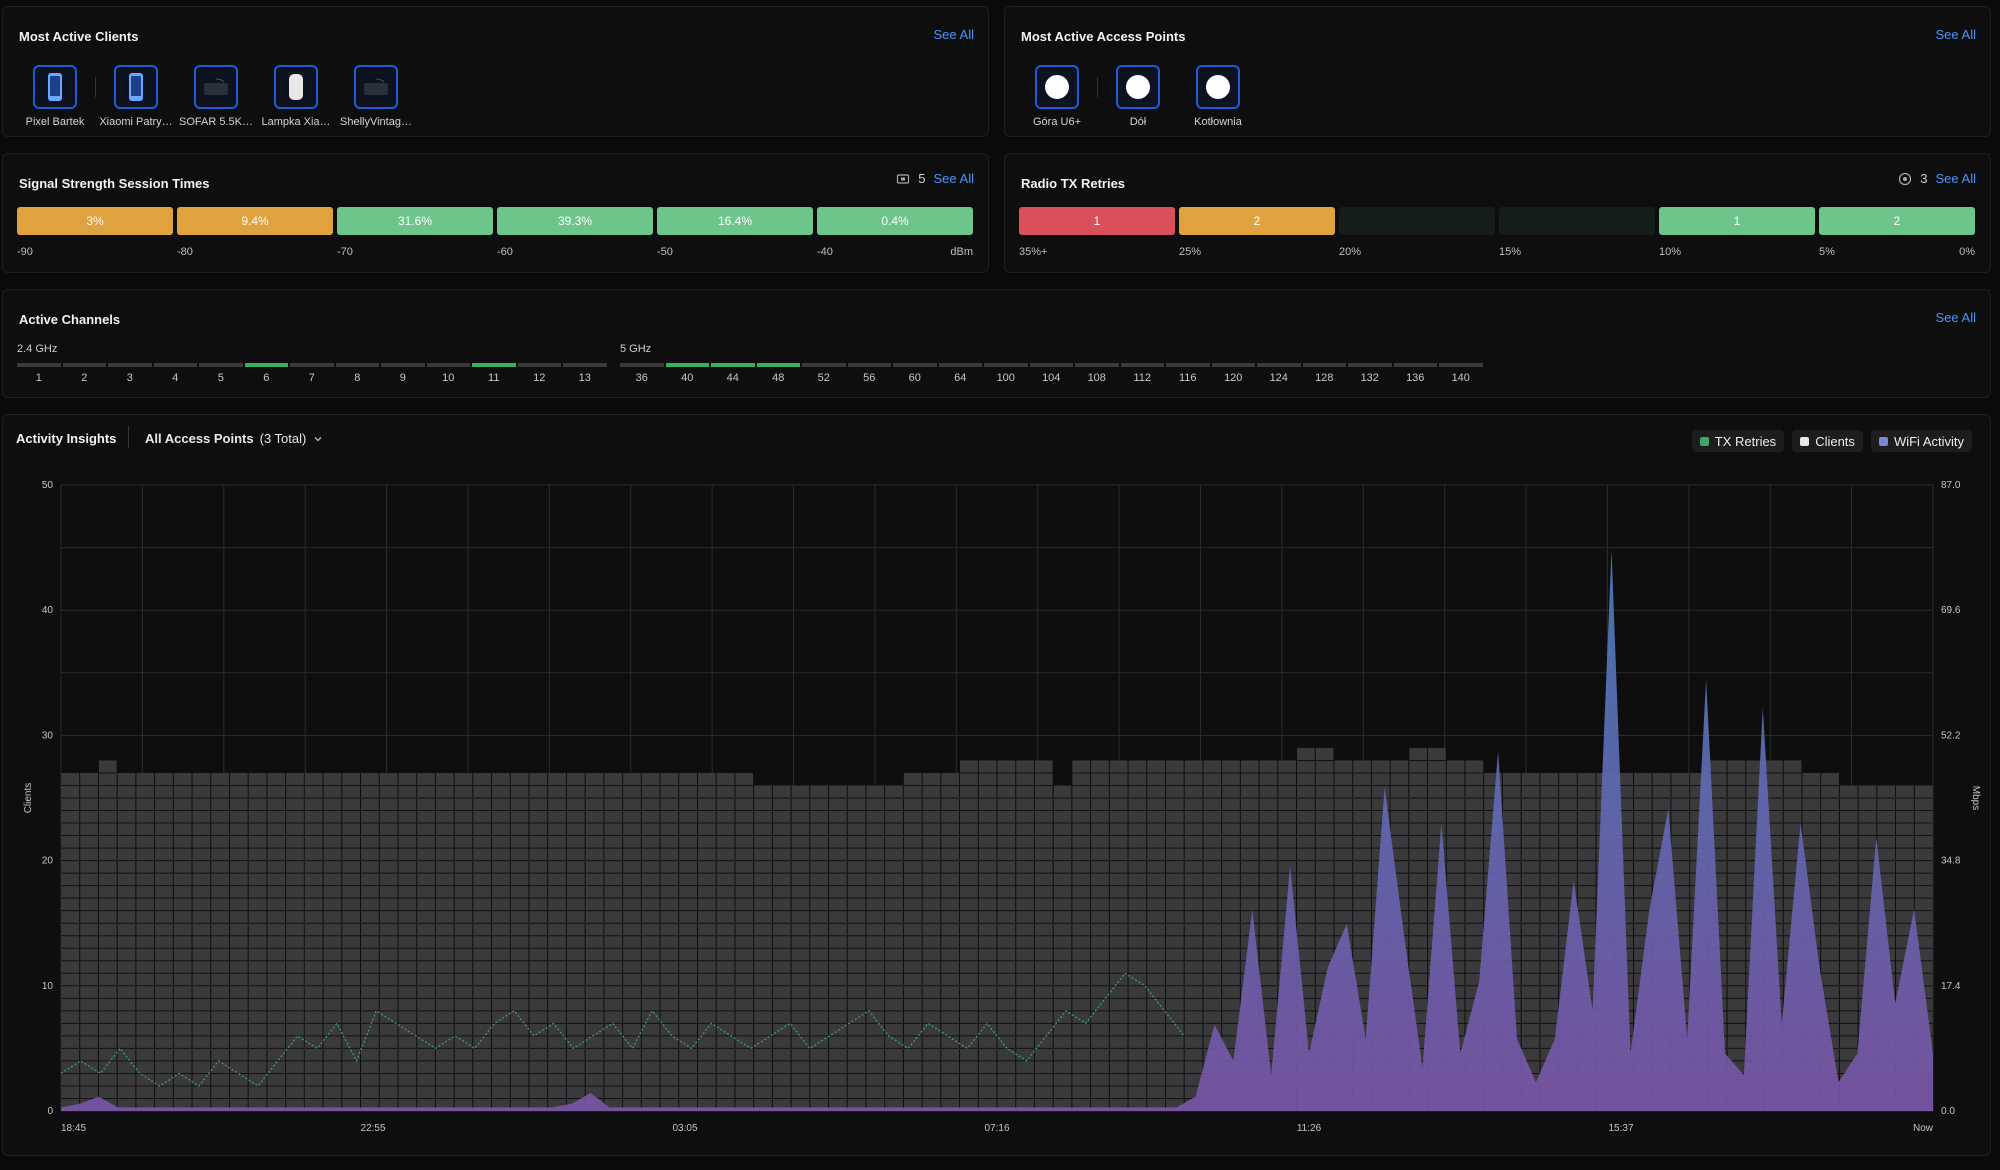  I want to click on signal-segment: 3%, so click(95, 221).